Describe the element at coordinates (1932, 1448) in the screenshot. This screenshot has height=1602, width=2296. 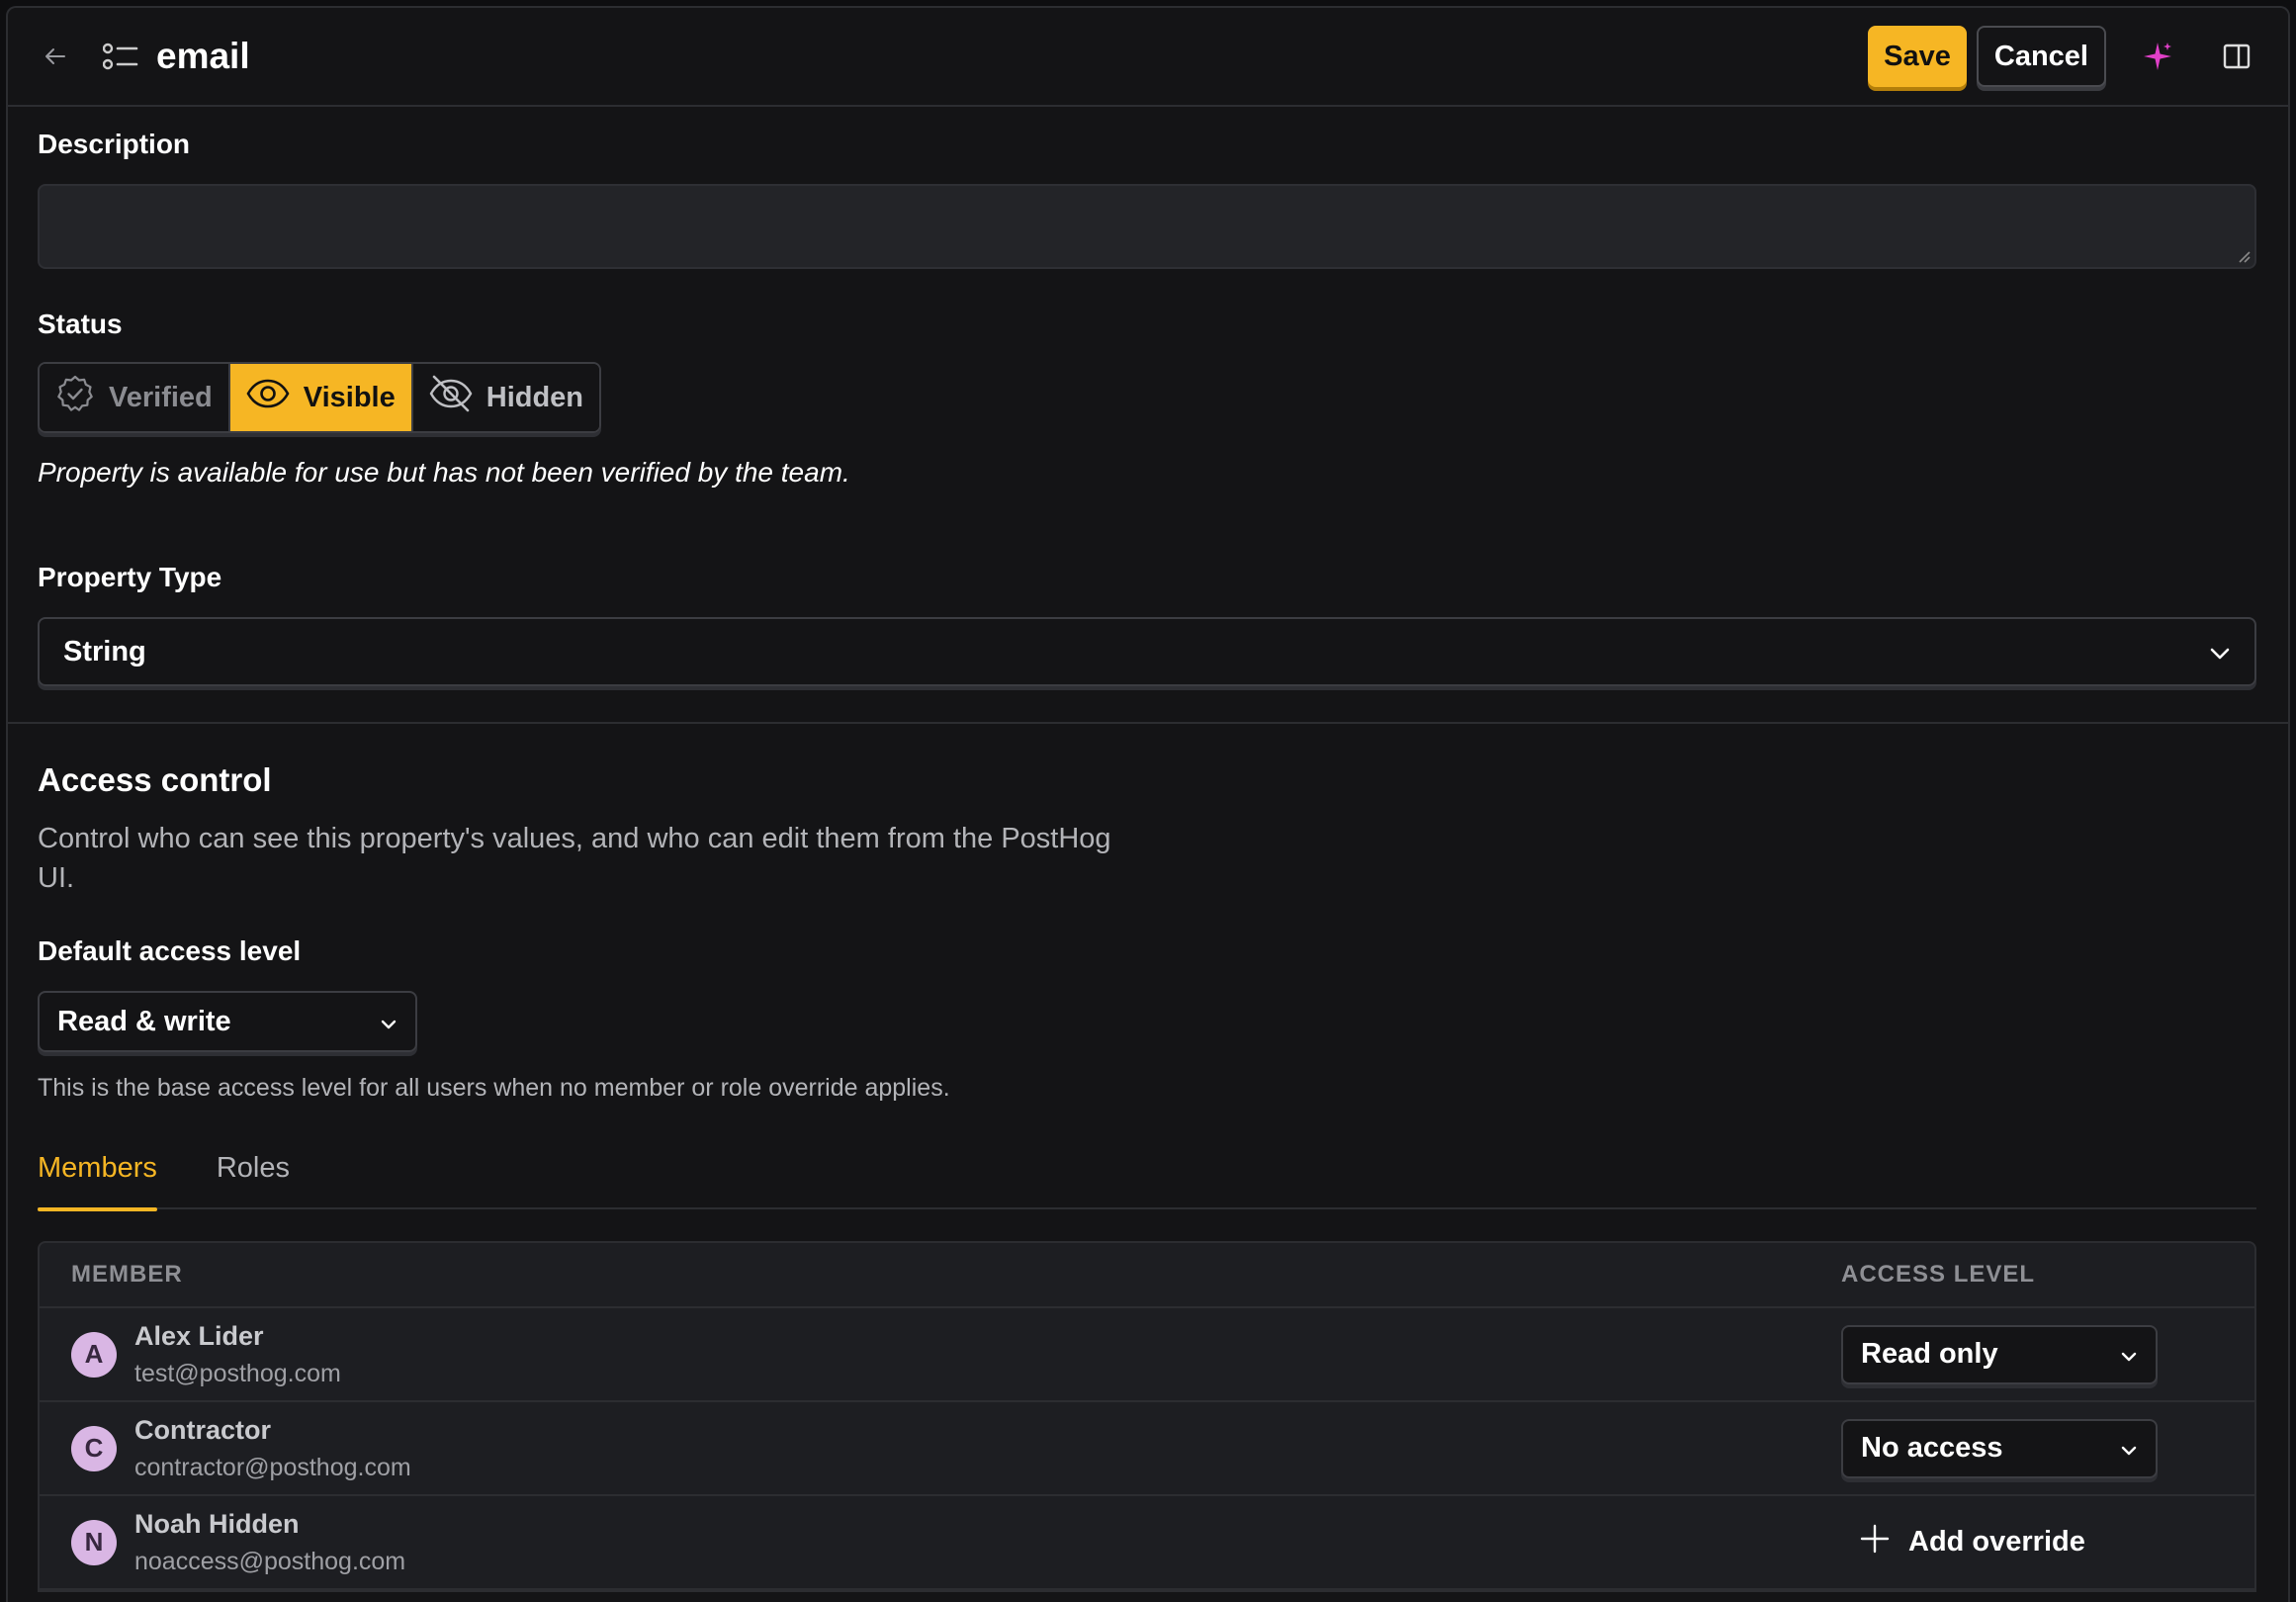
I see `member-access-value: No access` at that location.